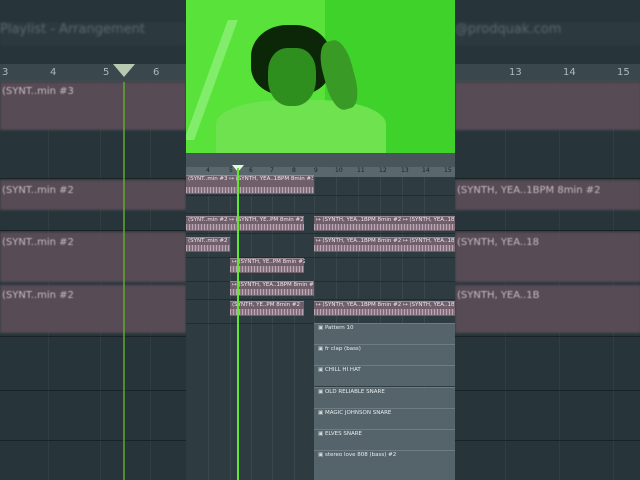 This screenshot has width=640, height=480. What do you see at coordinates (320, 76) in the screenshot?
I see `webcam-video` at bounding box center [320, 76].